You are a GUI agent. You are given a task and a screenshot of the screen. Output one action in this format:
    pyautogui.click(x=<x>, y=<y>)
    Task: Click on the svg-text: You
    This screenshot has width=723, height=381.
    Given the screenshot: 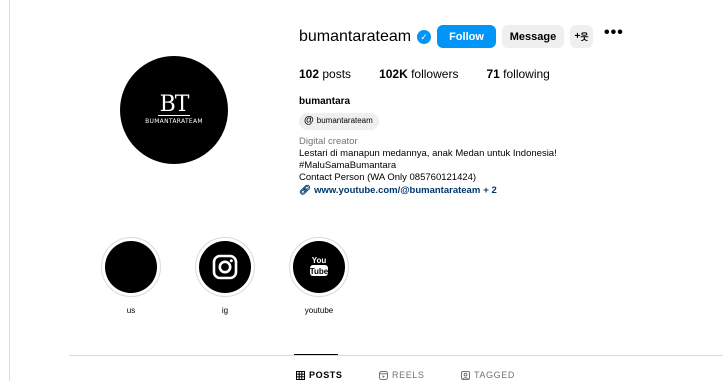 What is the action you would take?
    pyautogui.click(x=319, y=260)
    